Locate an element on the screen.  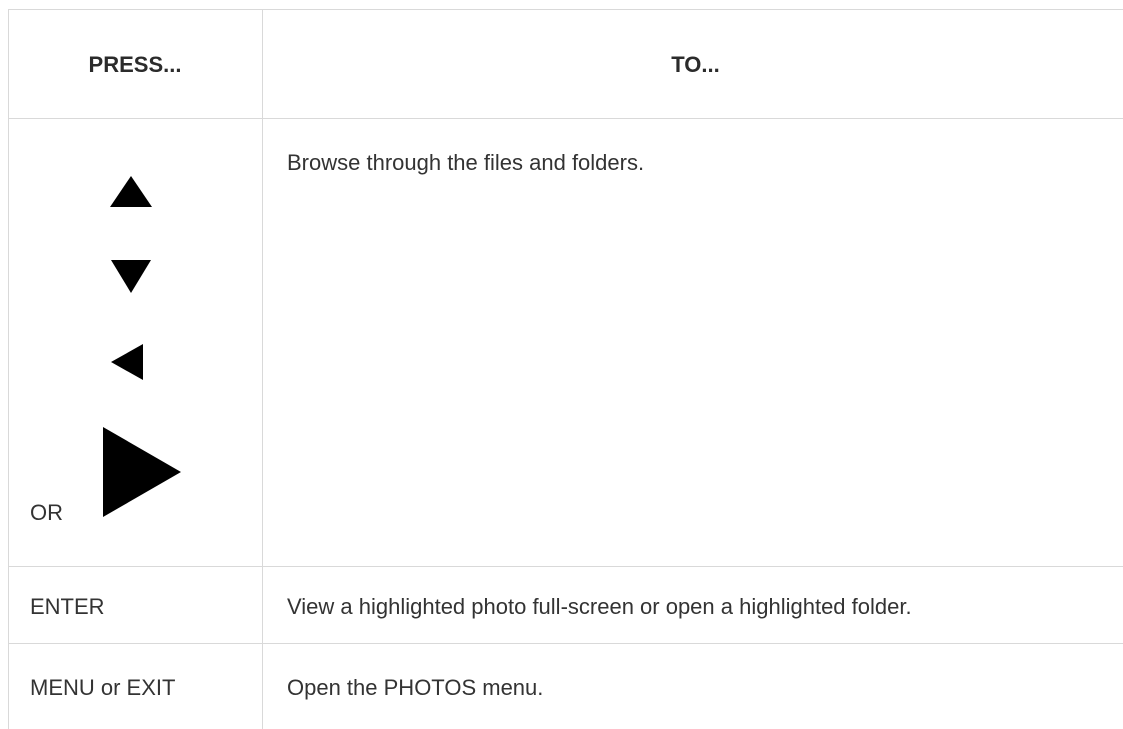
row-browse-description: Browse through the files and folders. is located at coordinates (466, 162).